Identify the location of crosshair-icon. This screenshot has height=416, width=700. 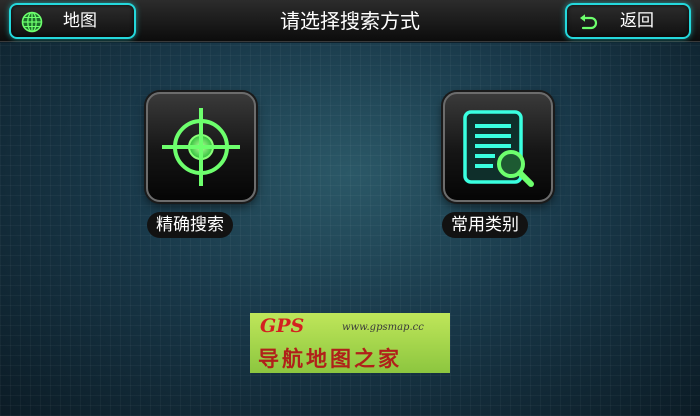
(201, 147).